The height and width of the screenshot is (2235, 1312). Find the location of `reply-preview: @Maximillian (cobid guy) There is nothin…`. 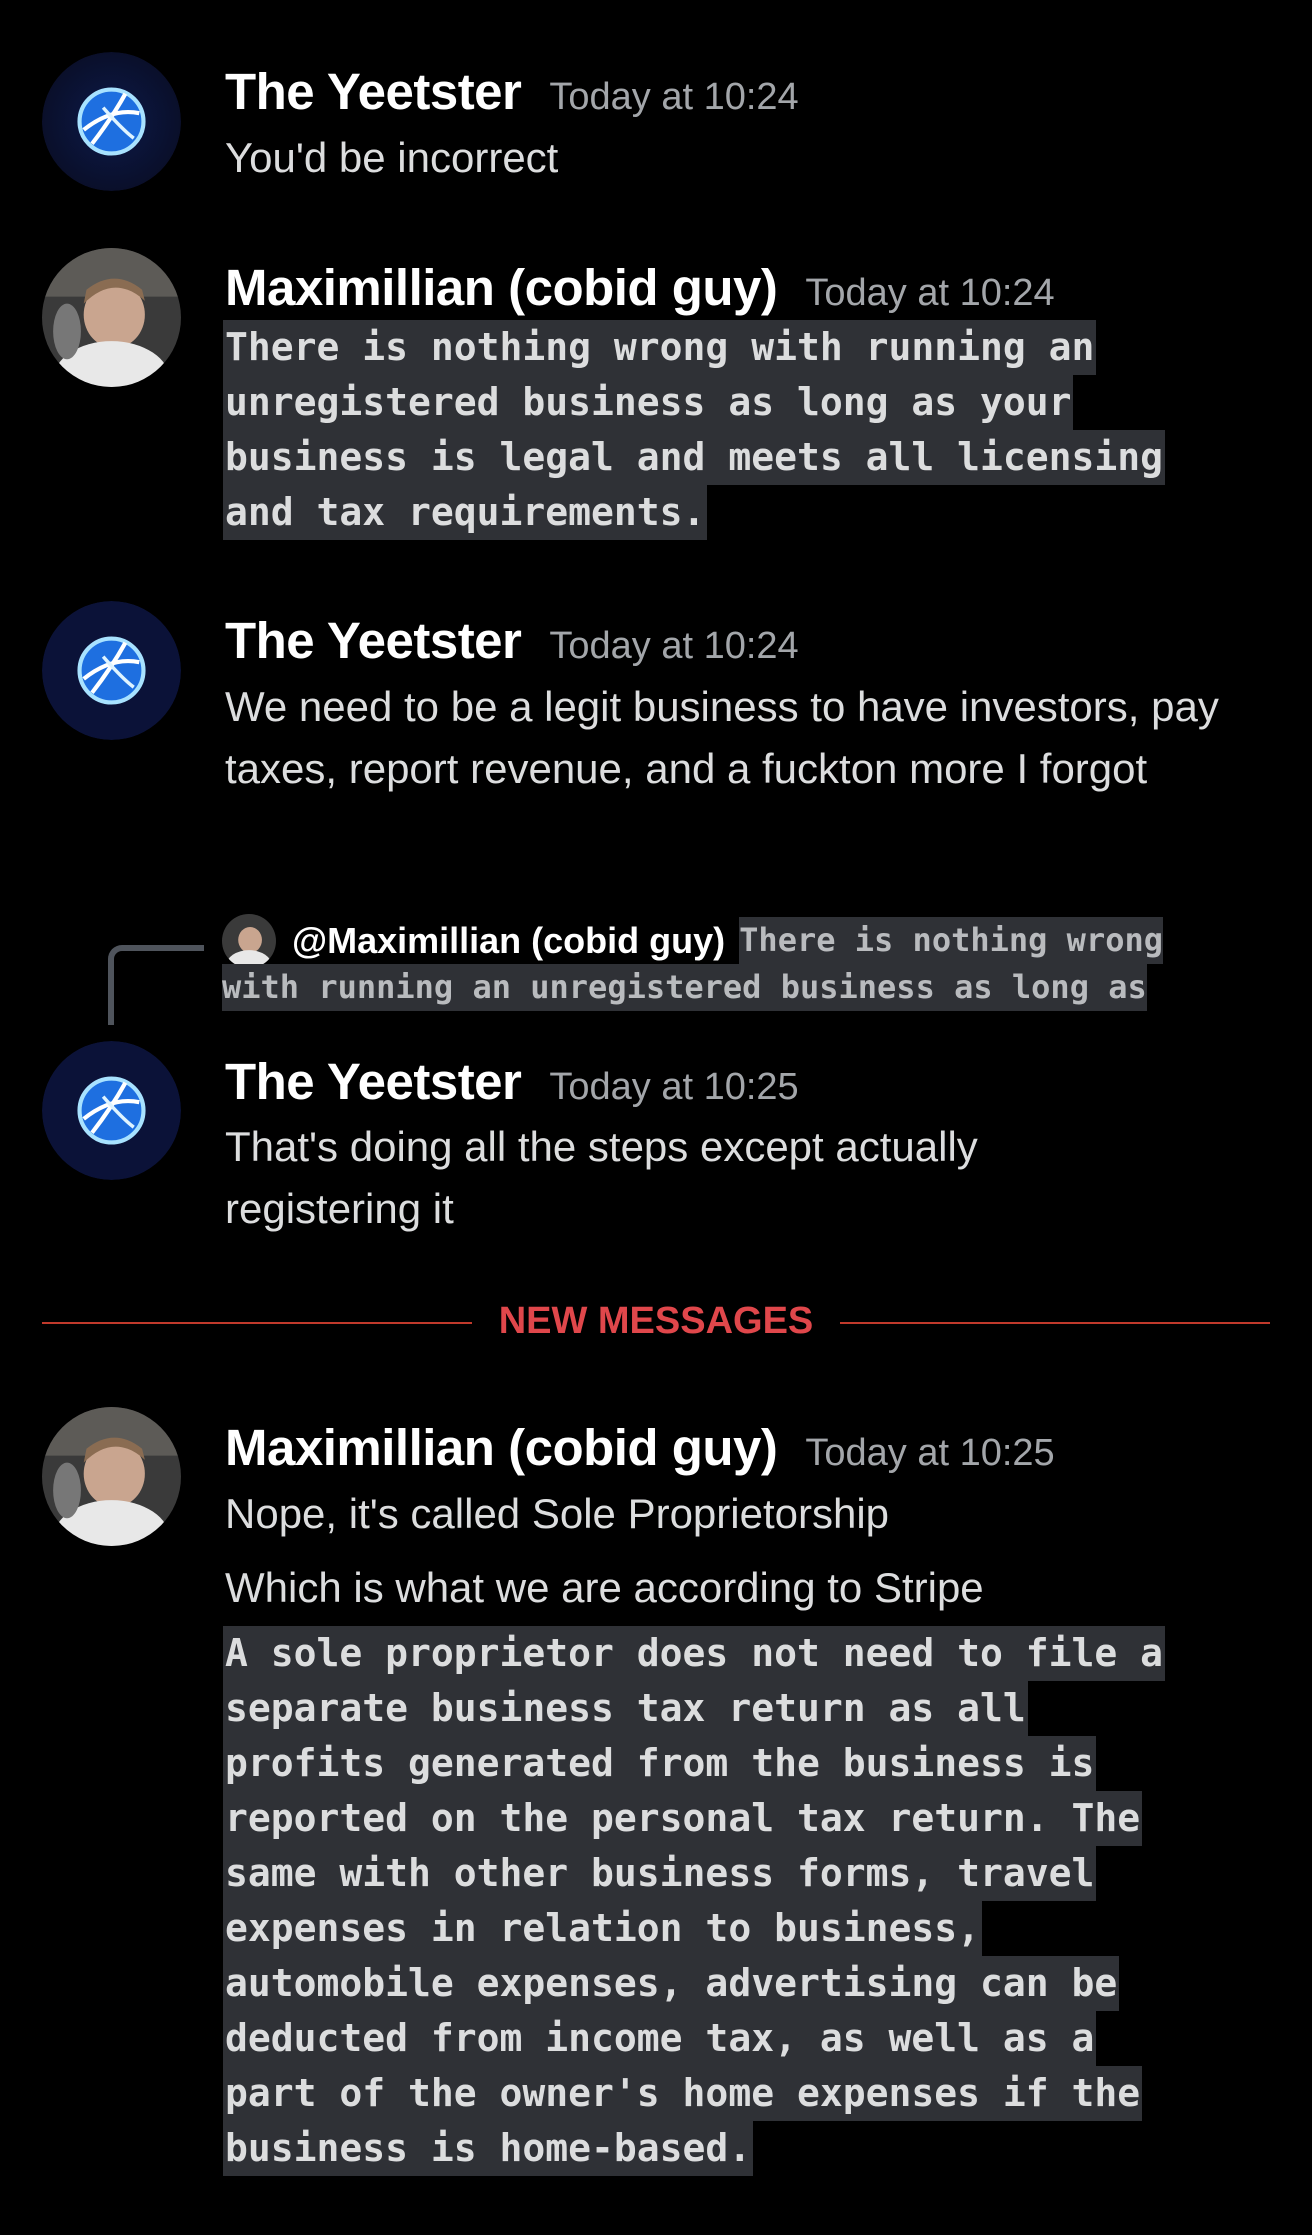

reply-preview: @Maximillian (cobid guy) There is nothin… is located at coordinates (692, 962).